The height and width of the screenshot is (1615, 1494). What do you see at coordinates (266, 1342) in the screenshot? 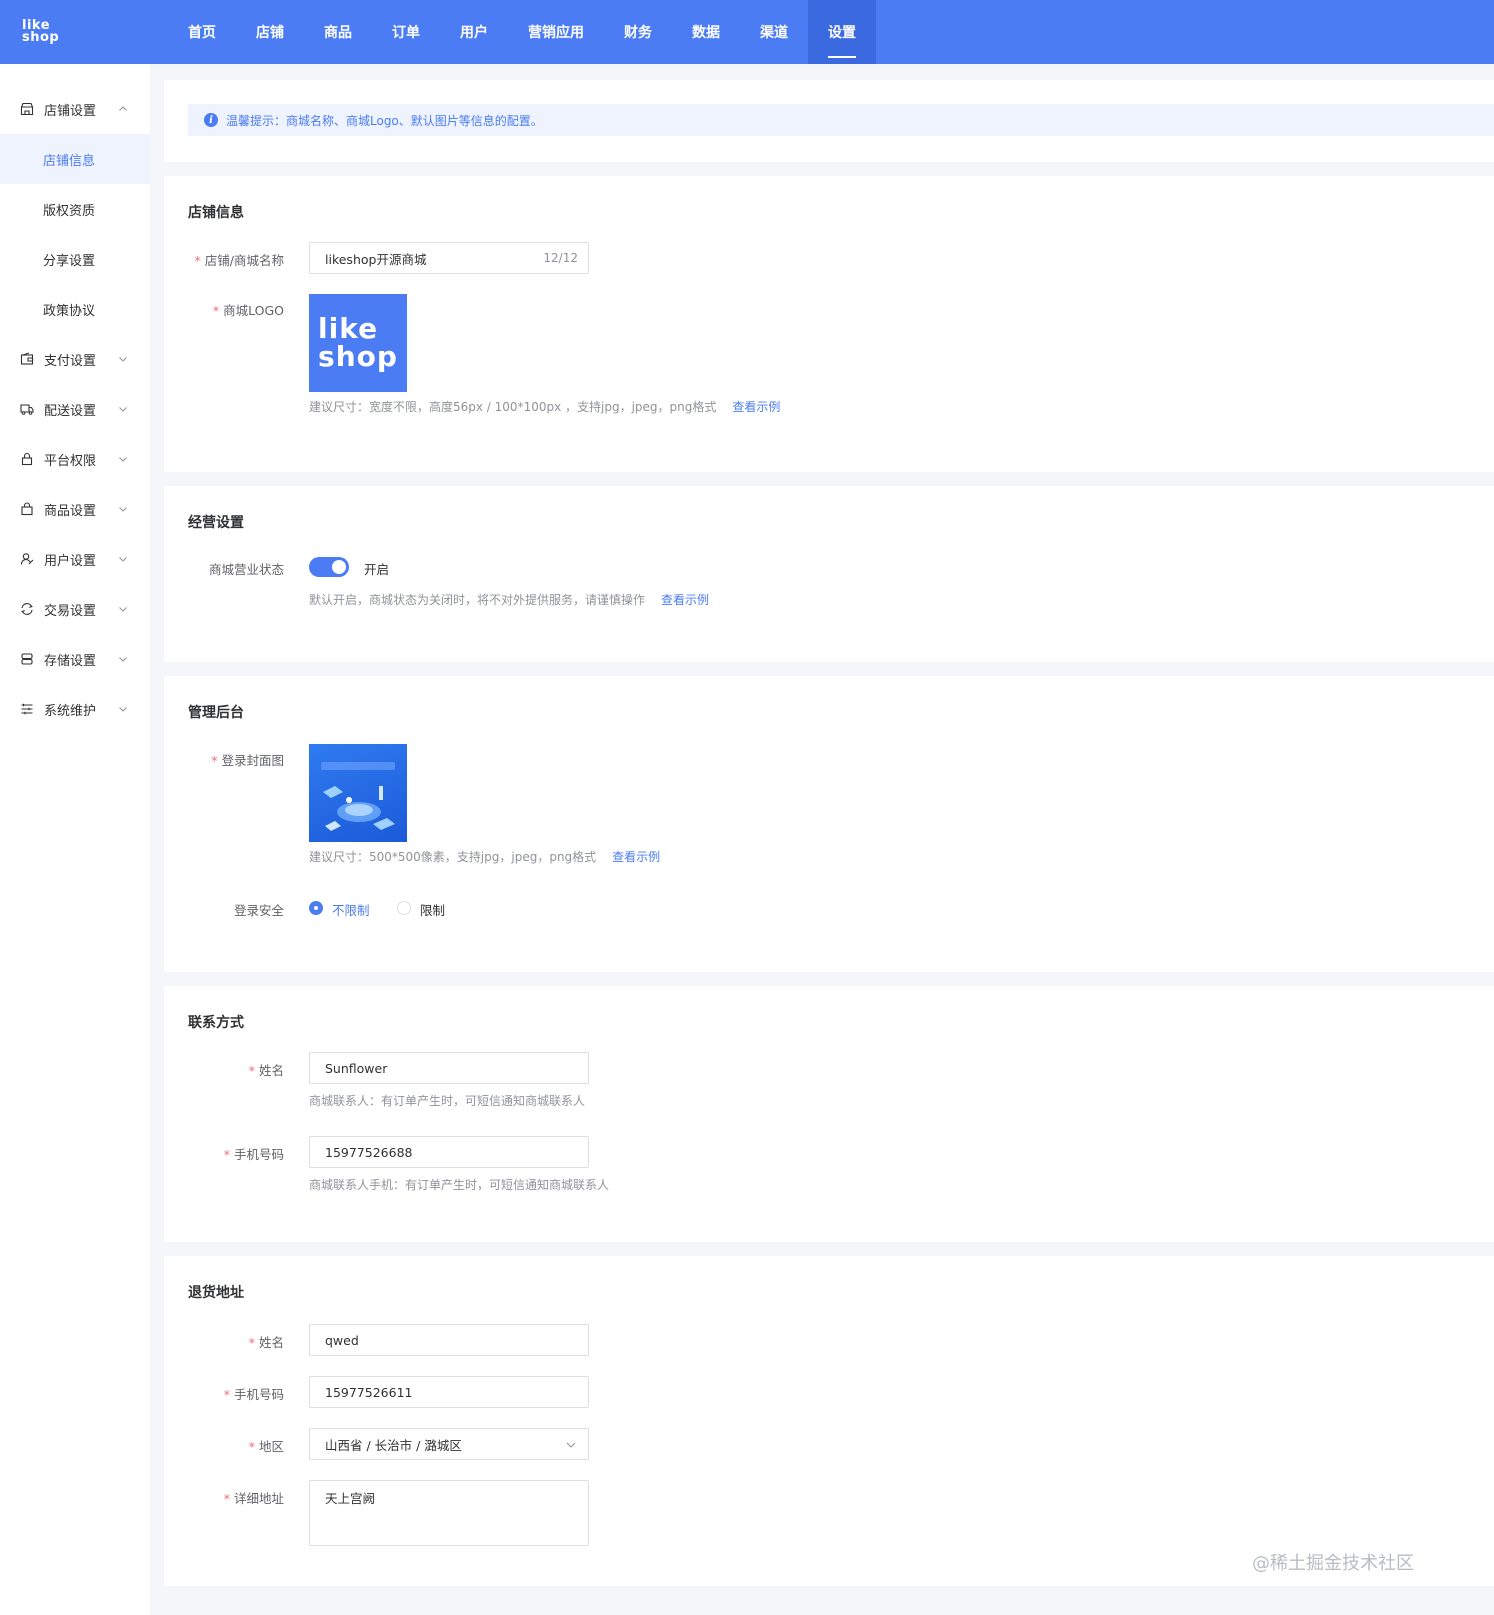
I see `form-label: * 姓名` at bounding box center [266, 1342].